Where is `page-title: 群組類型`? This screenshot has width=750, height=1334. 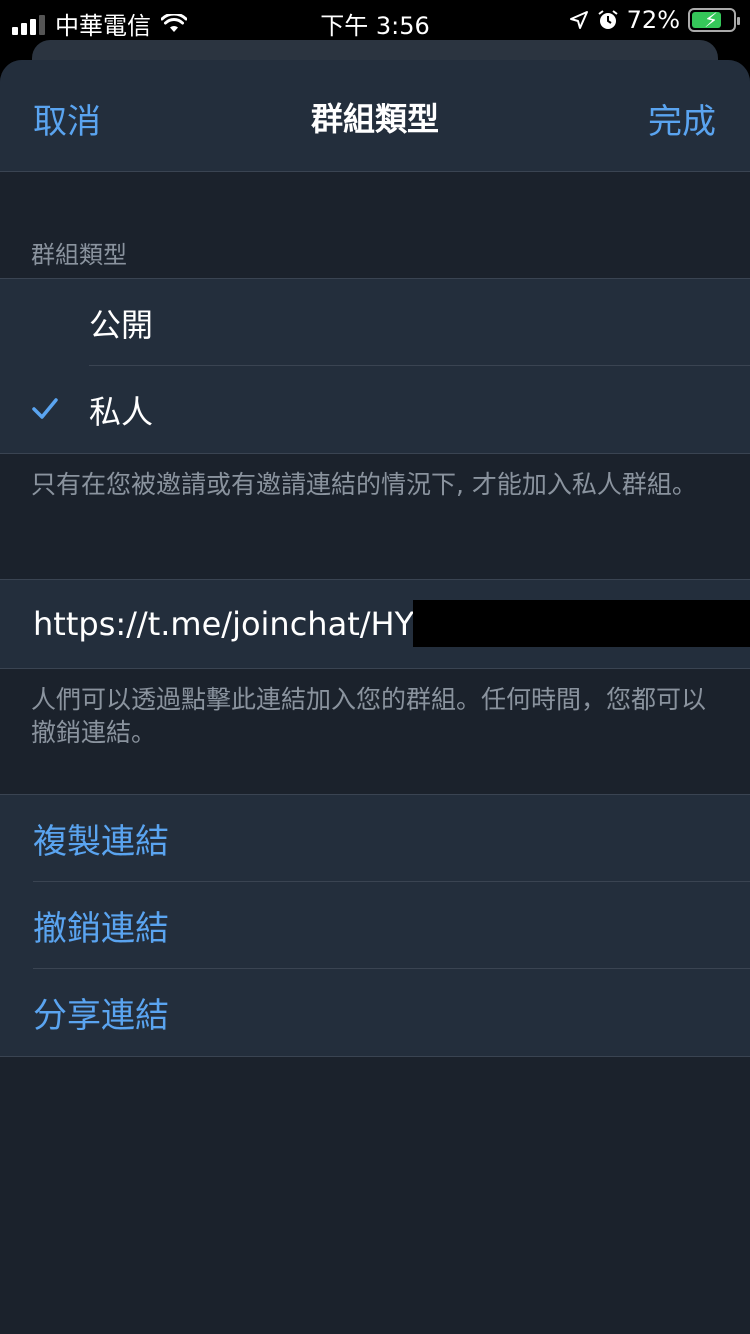 page-title: 群組類型 is located at coordinates (374, 119).